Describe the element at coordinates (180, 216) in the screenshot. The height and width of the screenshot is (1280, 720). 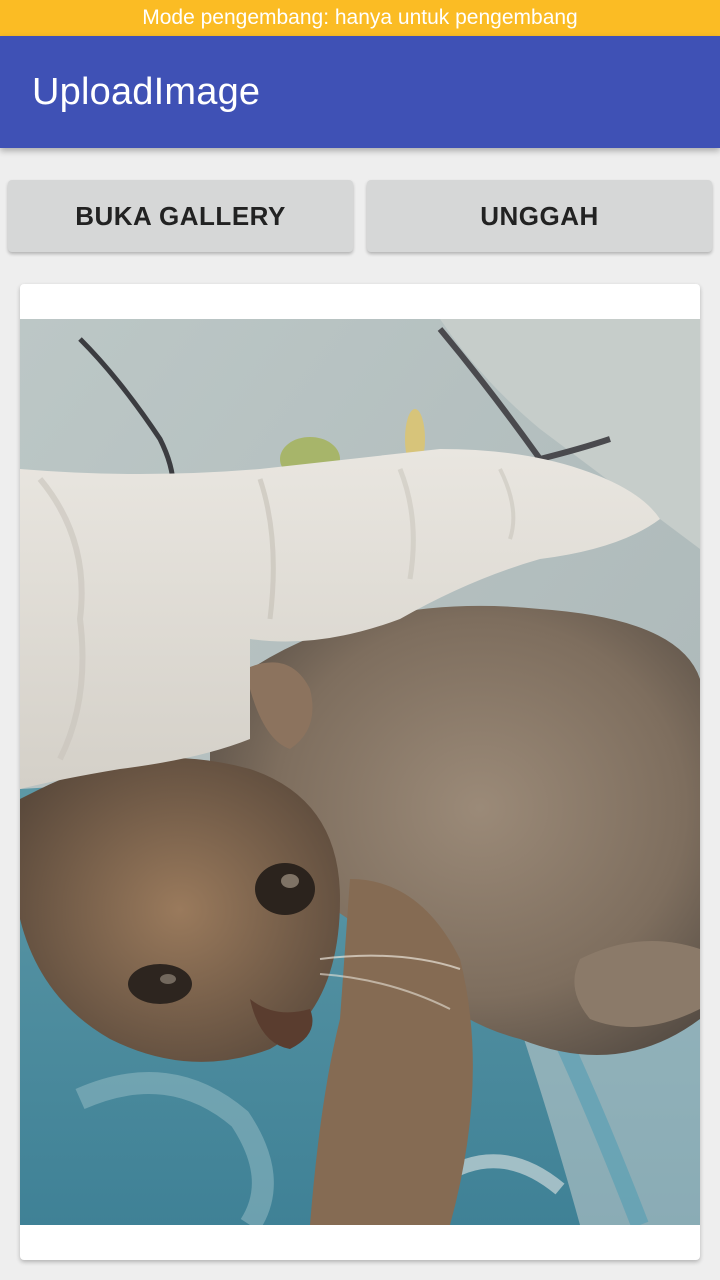
I see `open-gallery-button: BUKA GALLERY` at that location.